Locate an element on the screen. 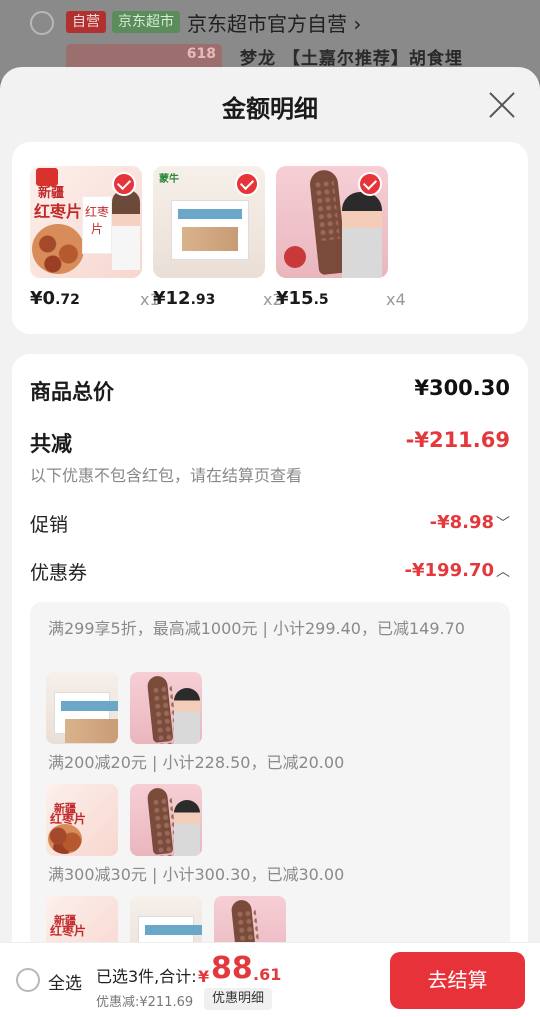 The image size is (540, 1017). discount-row: 共减 -¥211.69 is located at coordinates (270, 443).